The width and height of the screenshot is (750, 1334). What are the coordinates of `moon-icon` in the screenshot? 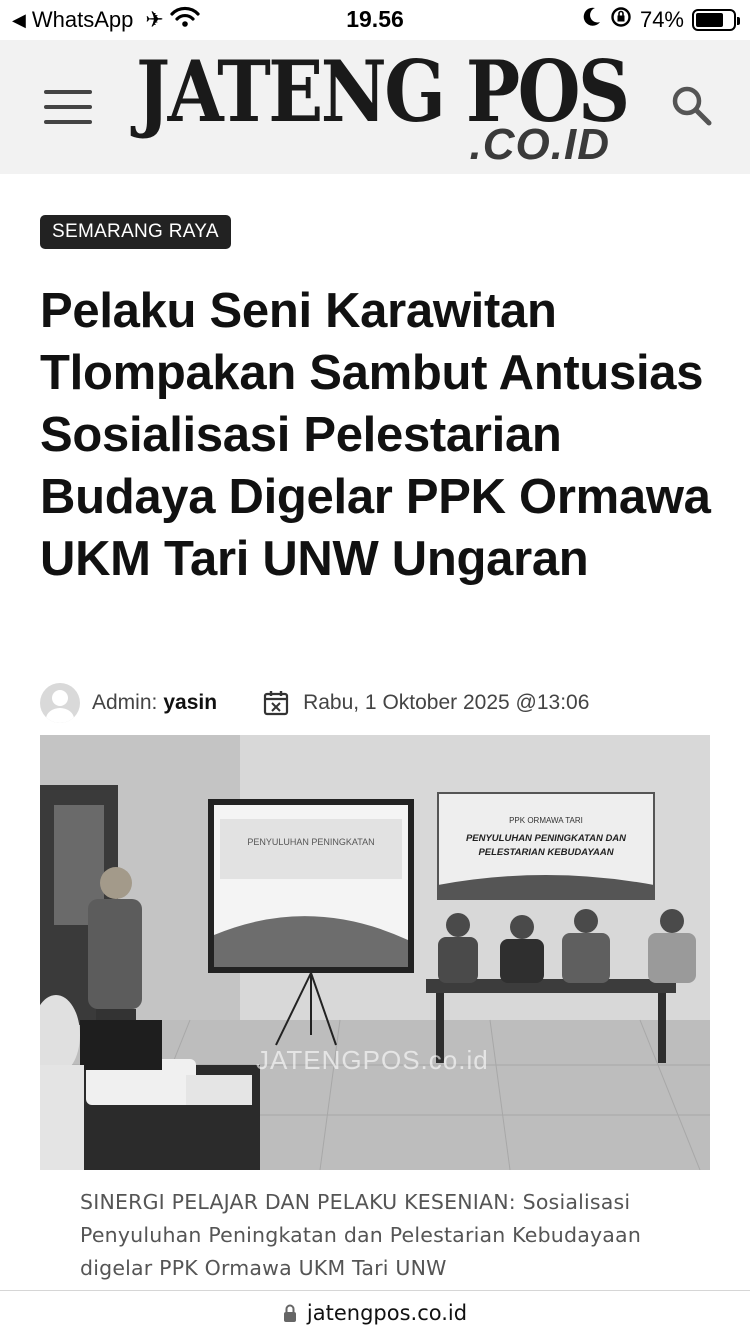 It's located at (592, 20).